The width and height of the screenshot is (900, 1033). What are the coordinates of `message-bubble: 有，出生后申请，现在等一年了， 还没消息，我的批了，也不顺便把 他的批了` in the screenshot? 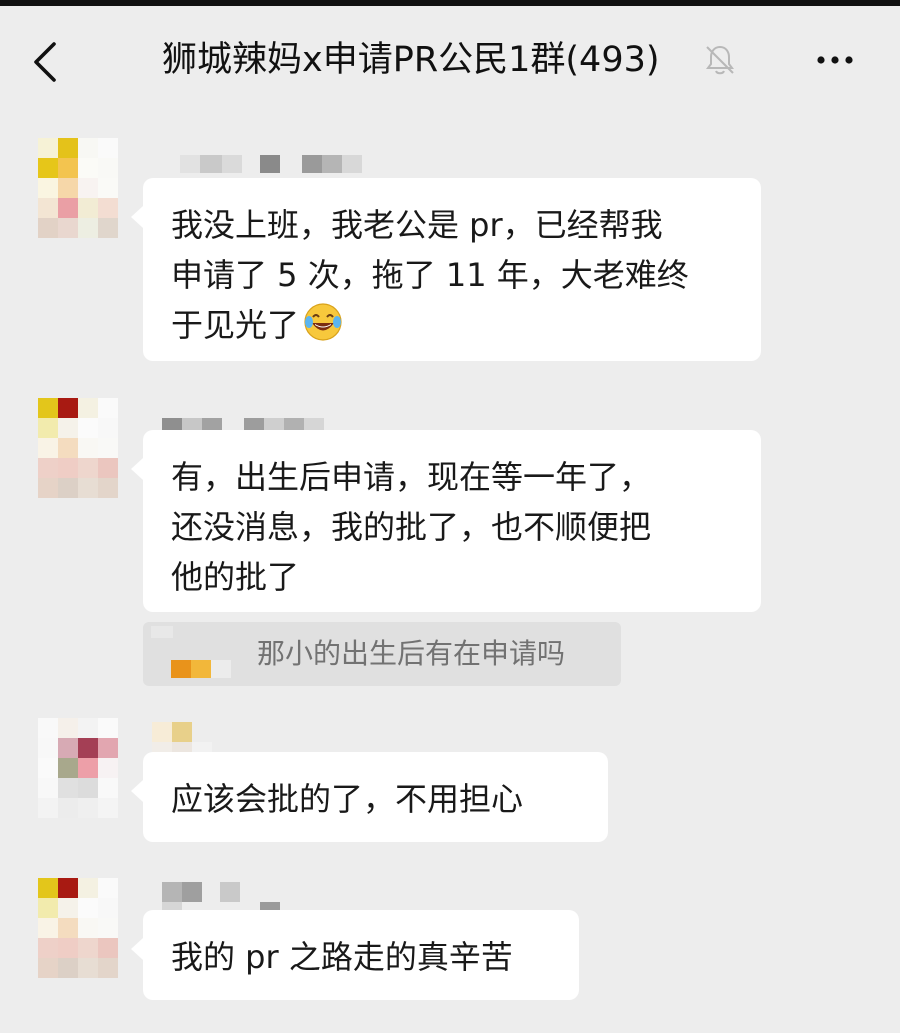 It's located at (446, 521).